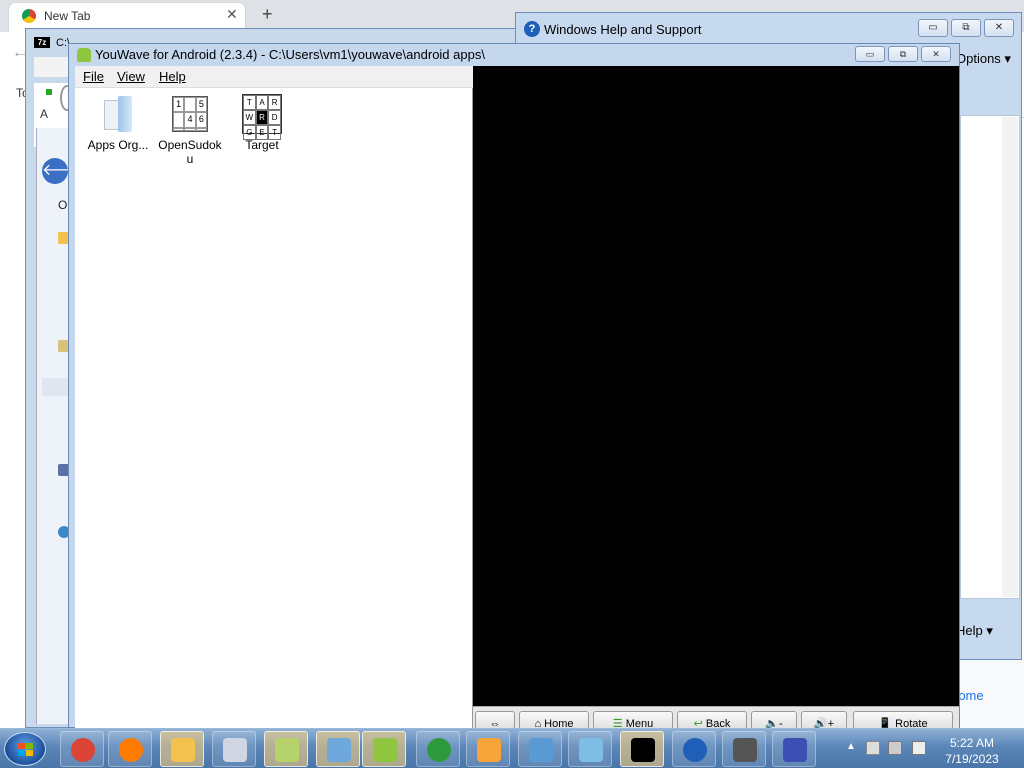 The width and height of the screenshot is (1024, 768). Describe the element at coordinates (274, 117) in the screenshot. I see `target-cell: D` at that location.